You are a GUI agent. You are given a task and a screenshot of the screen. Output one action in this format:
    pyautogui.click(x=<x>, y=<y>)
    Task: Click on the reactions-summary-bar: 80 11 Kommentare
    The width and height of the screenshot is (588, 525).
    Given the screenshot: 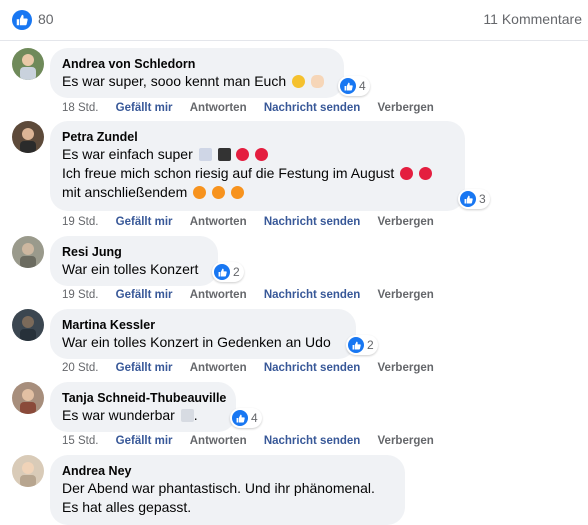 What is the action you would take?
    pyautogui.click(x=294, y=20)
    